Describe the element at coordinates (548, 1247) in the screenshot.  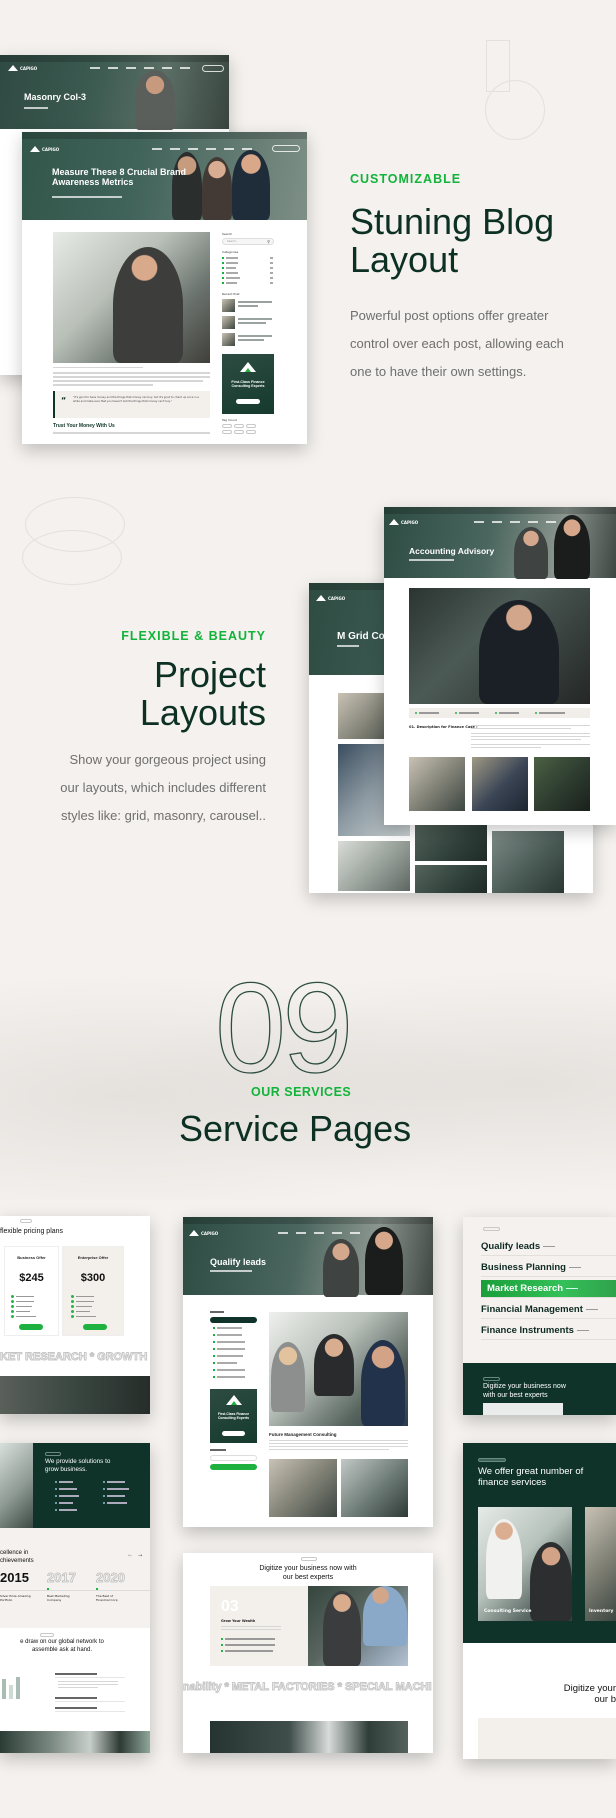
I see `service-list-item: Qualify leads` at that location.